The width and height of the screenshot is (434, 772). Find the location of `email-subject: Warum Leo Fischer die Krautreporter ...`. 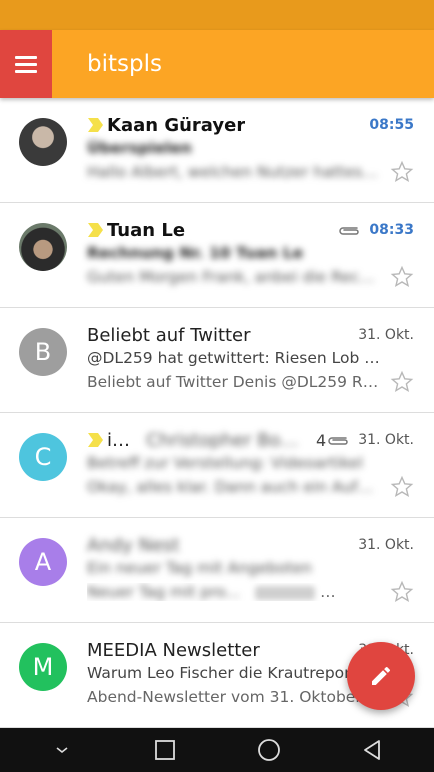

email-subject: Warum Leo Fischer die Krautreporter ... is located at coordinates (234, 673).